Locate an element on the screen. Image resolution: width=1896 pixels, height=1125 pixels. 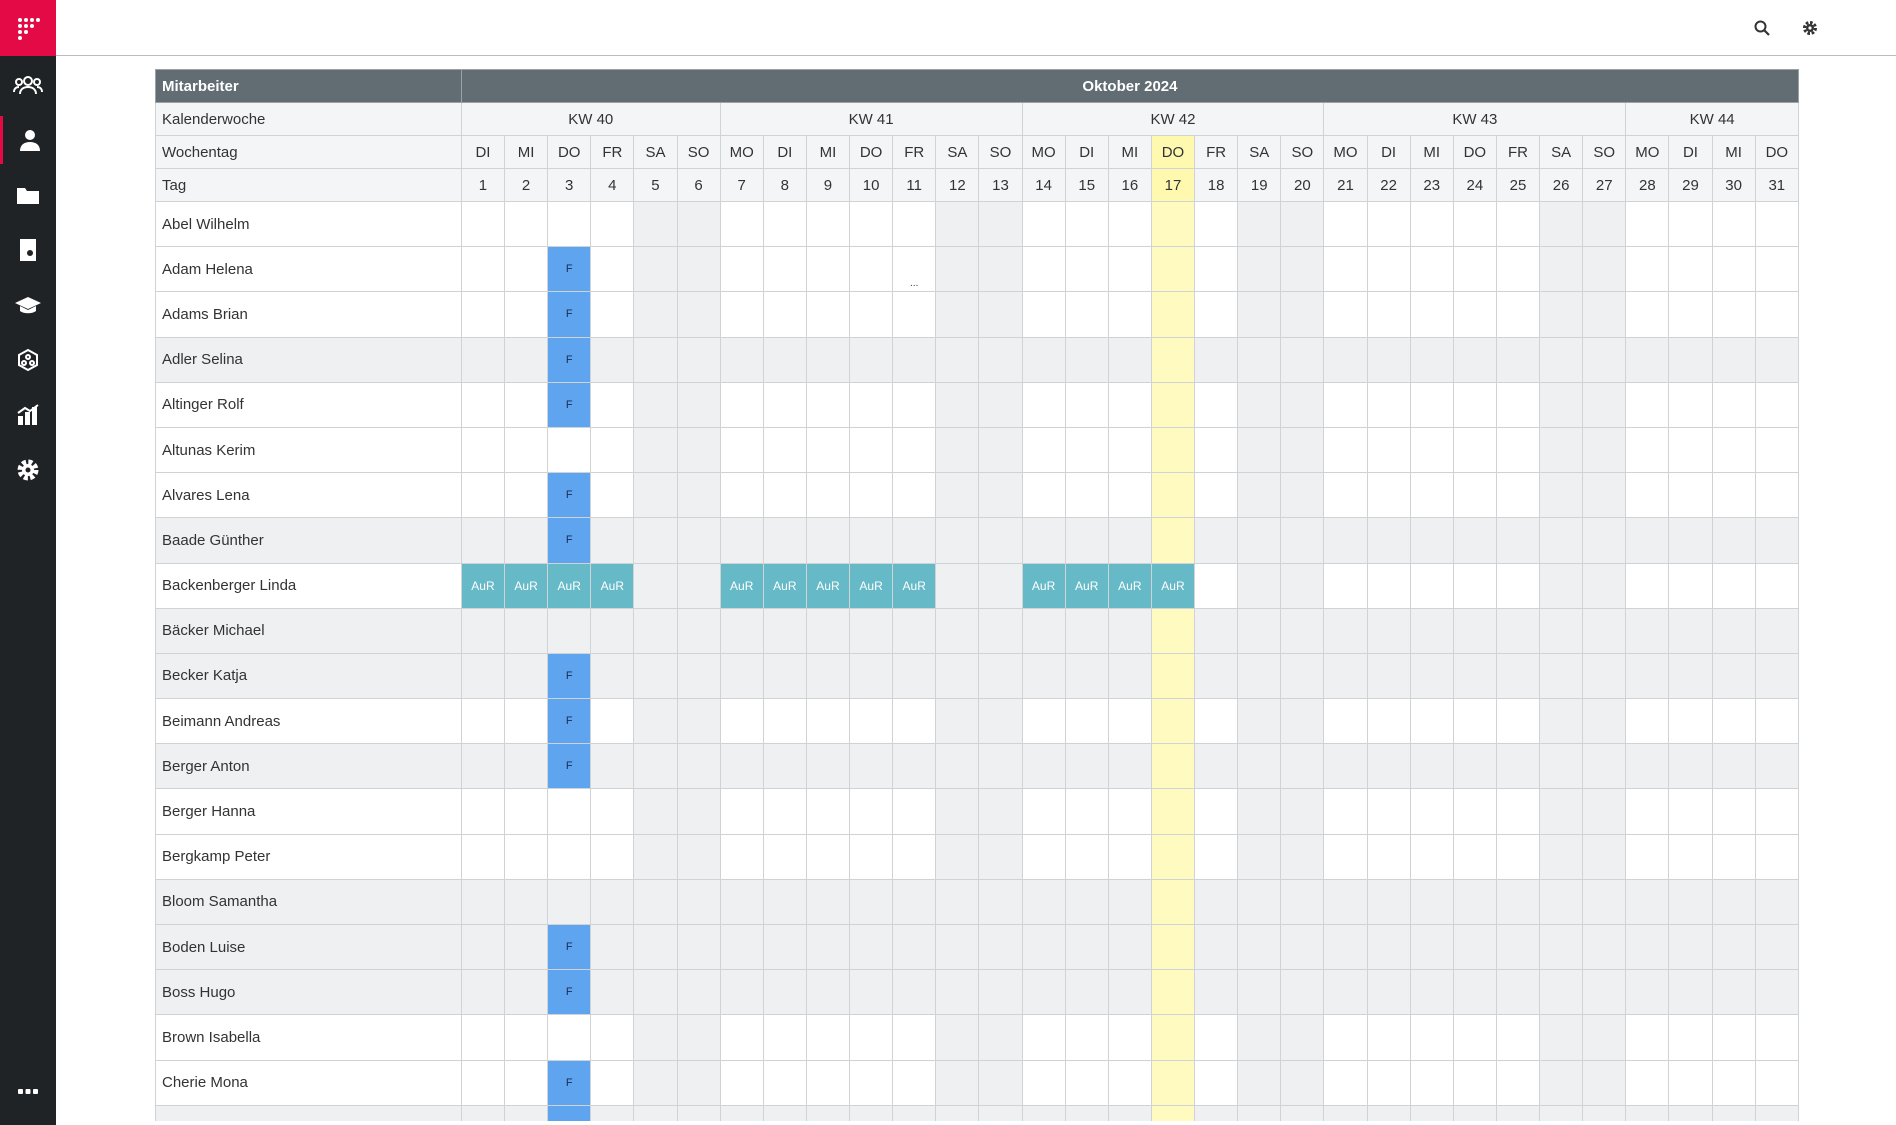
absence-cell: AuR is located at coordinates (741, 585).